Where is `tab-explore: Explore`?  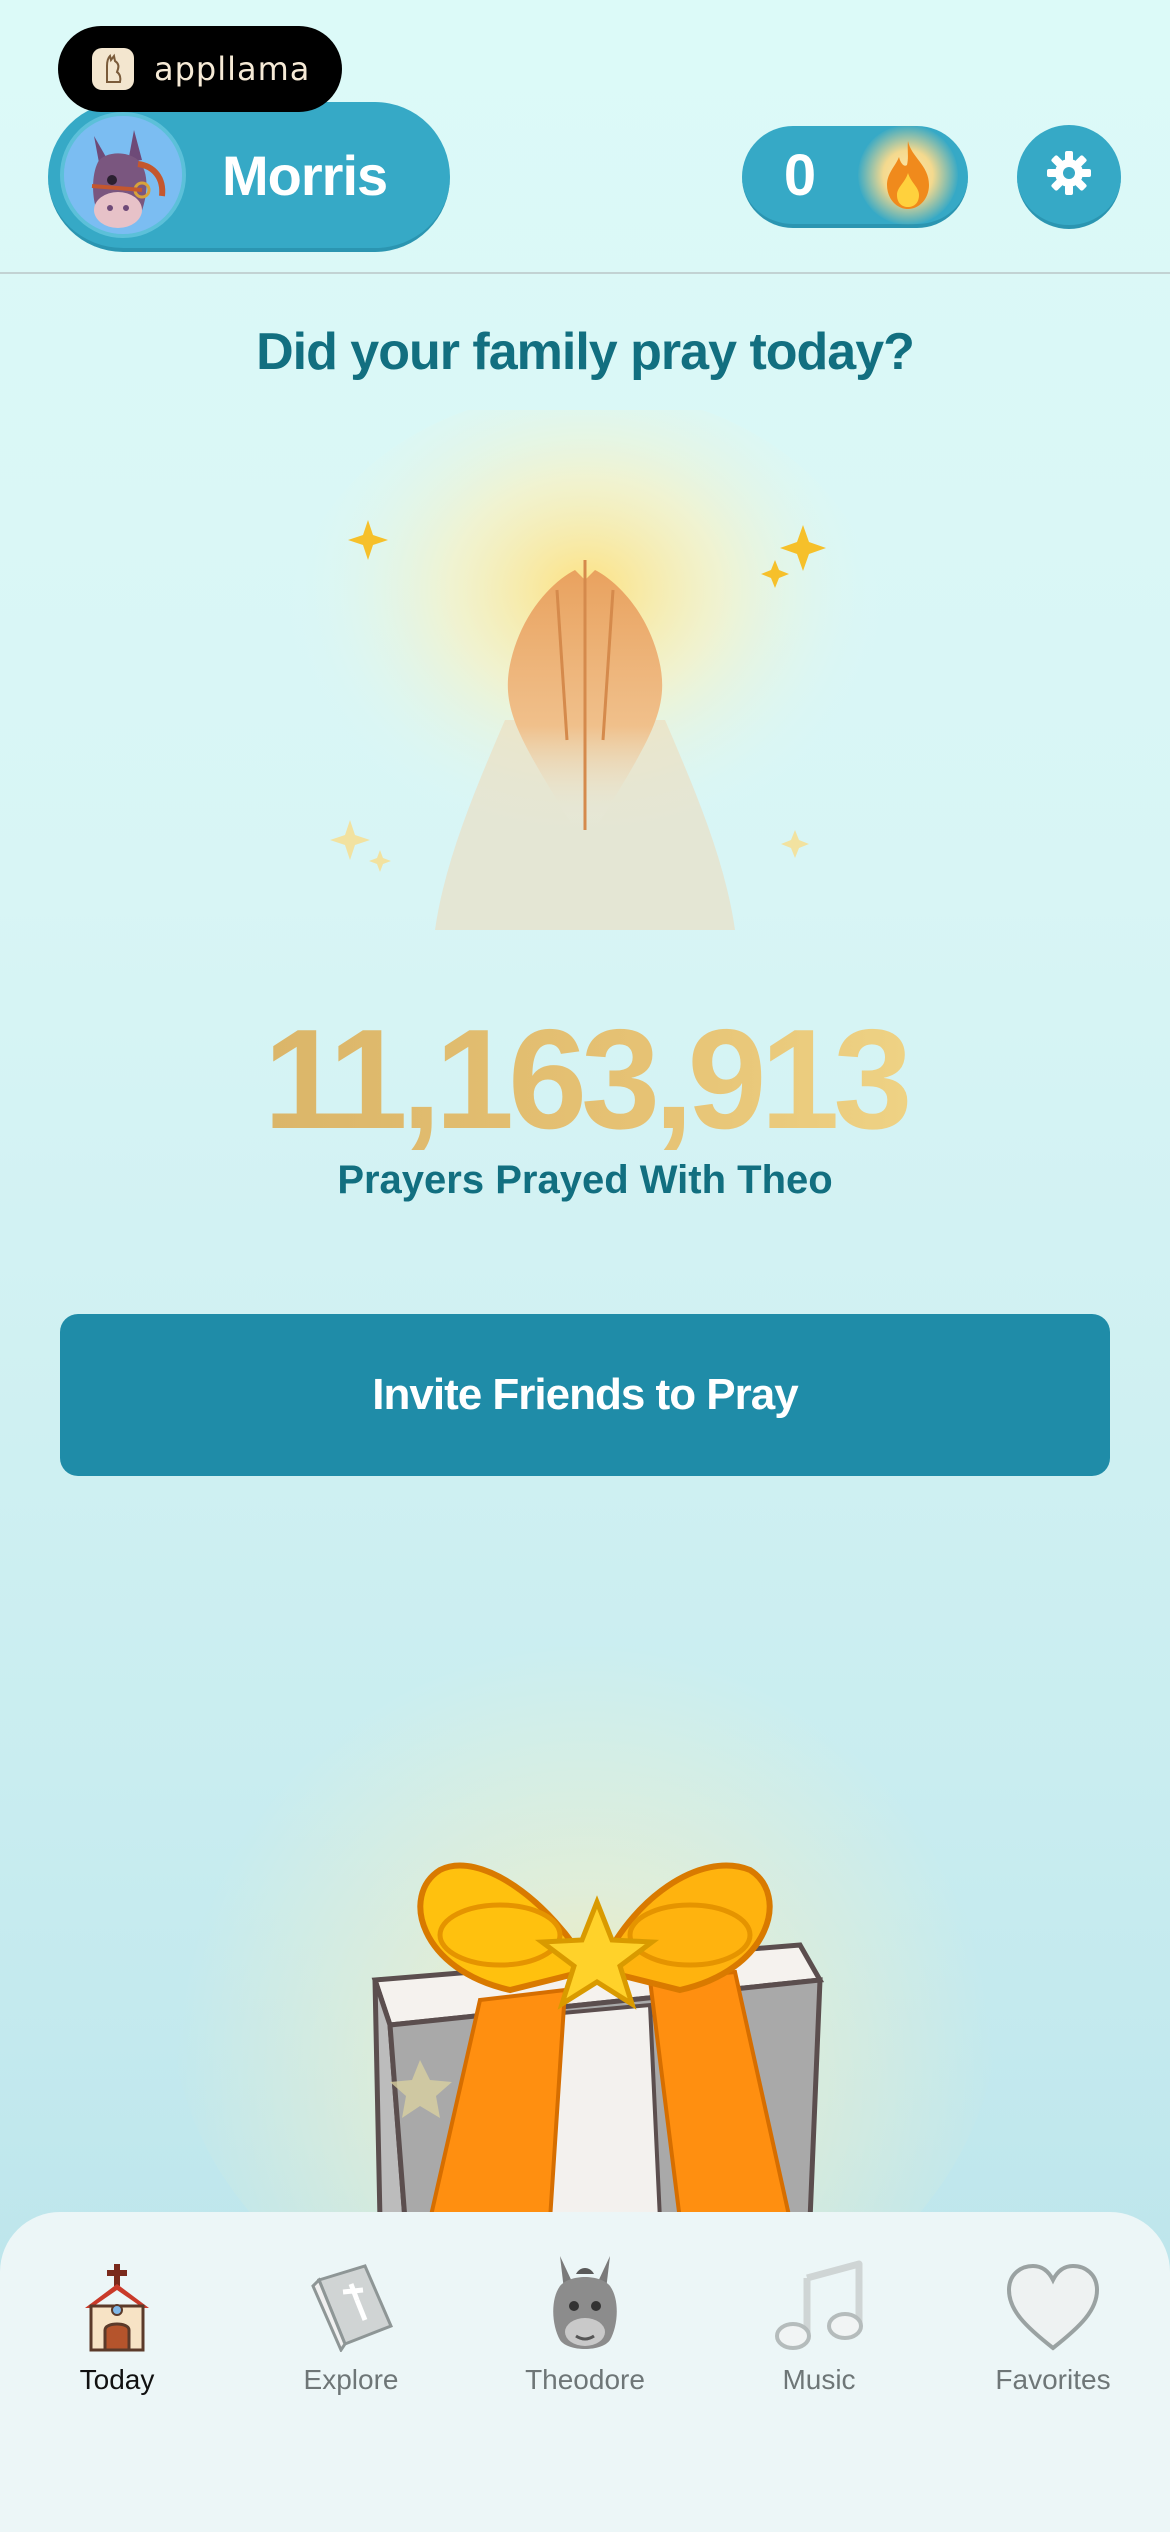 tab-explore: Explore is located at coordinates (351, 2333).